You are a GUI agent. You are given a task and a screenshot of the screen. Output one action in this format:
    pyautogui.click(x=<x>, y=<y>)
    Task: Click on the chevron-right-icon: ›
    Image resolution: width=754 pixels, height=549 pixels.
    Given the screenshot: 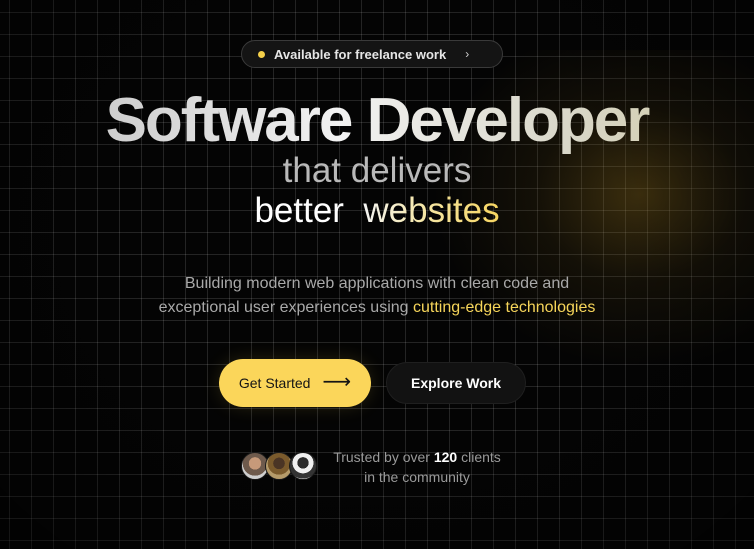 What is the action you would take?
    pyautogui.click(x=467, y=54)
    